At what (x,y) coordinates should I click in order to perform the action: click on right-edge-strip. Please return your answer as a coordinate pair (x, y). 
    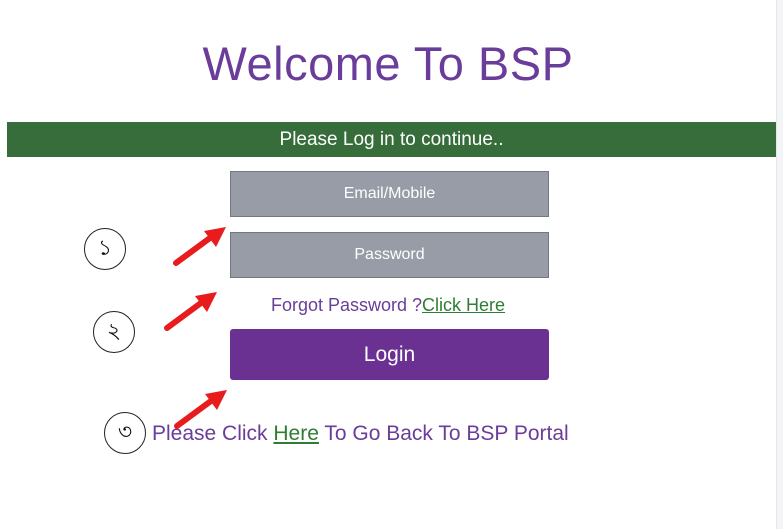
    Looking at the image, I should click on (779, 264).